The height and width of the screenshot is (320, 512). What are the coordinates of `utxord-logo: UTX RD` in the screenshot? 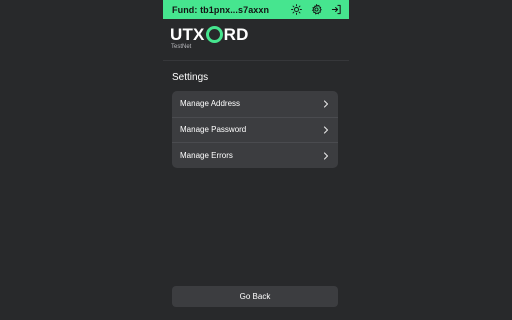 It's located at (209, 34).